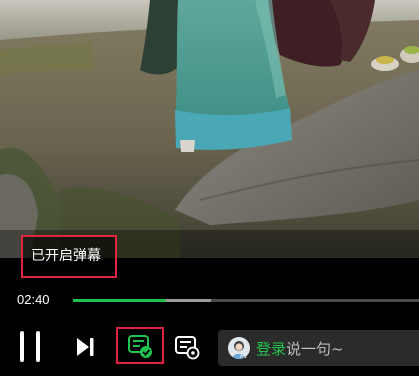 Image resolution: width=419 pixels, height=376 pixels. I want to click on danmaku-enabled-toast: 已开启弹幕, so click(69, 256).